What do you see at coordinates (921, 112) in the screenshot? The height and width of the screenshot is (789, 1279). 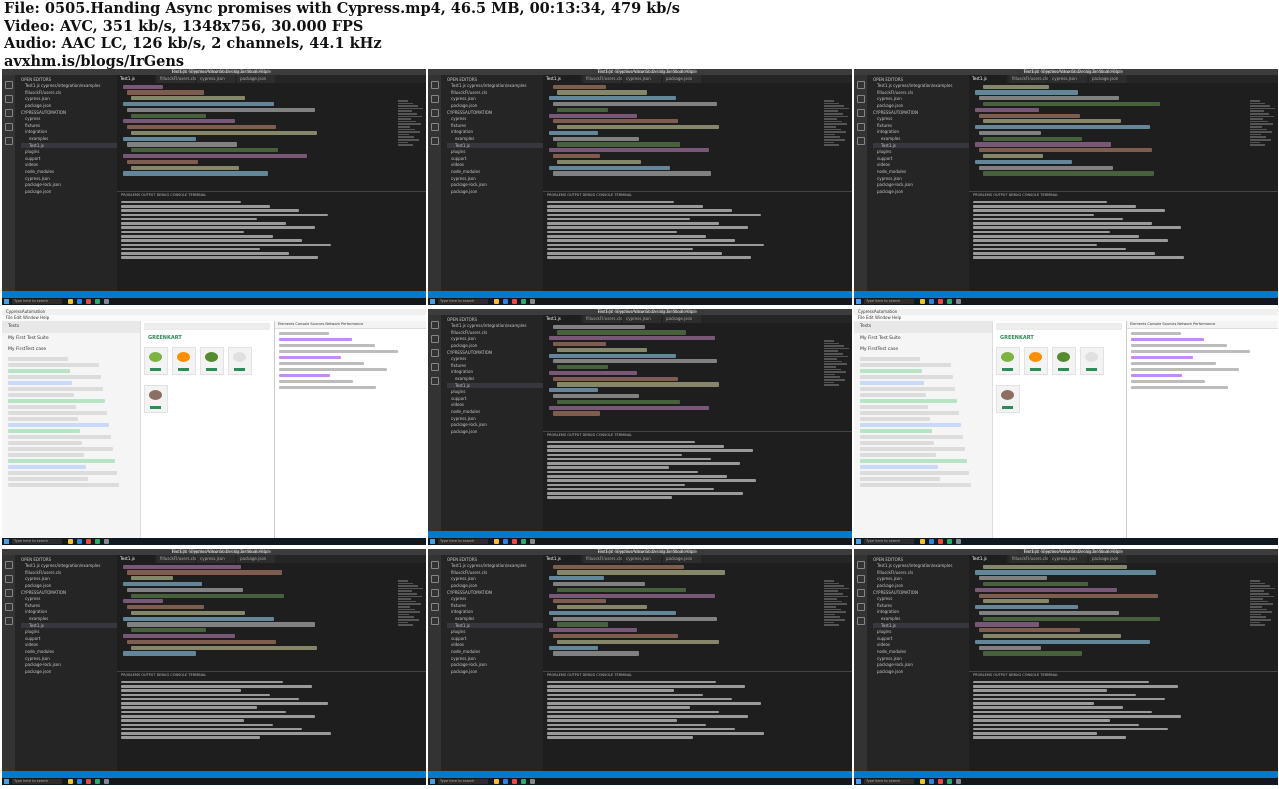 I see `explorer-item: CYPRESSAUTOMATION` at bounding box center [921, 112].